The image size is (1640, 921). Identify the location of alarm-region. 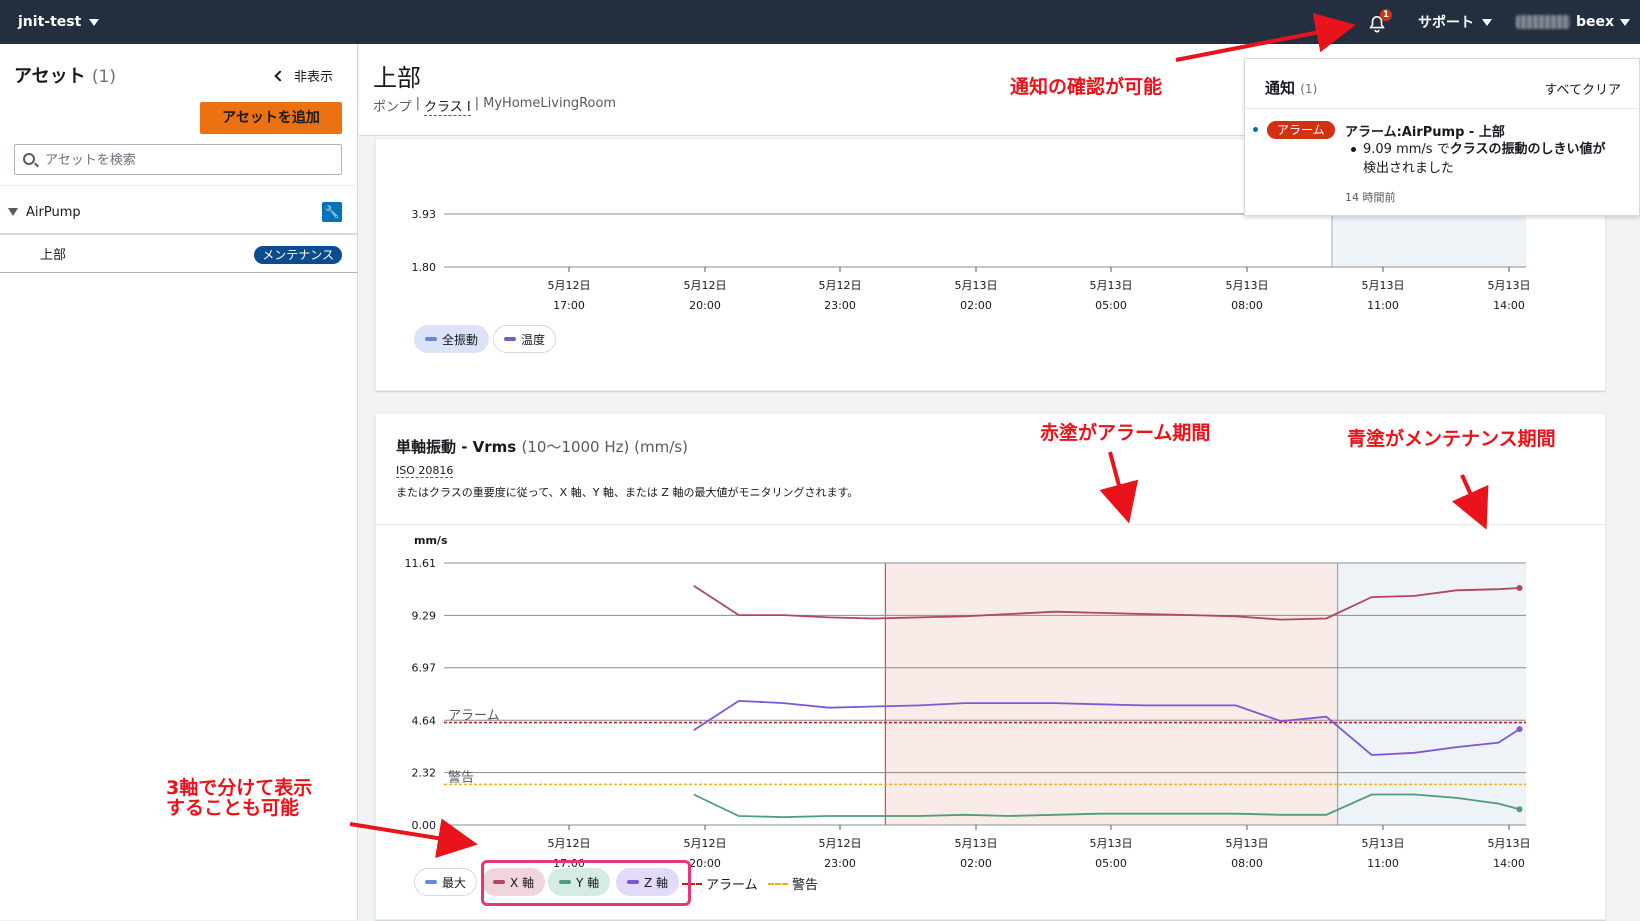
(1111, 694).